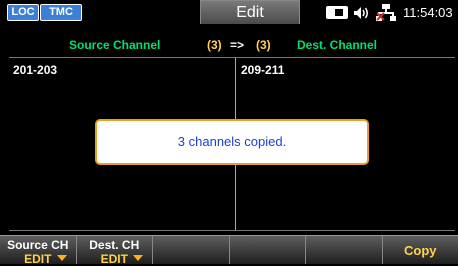  I want to click on tmc-badge: TMC, so click(61, 12).